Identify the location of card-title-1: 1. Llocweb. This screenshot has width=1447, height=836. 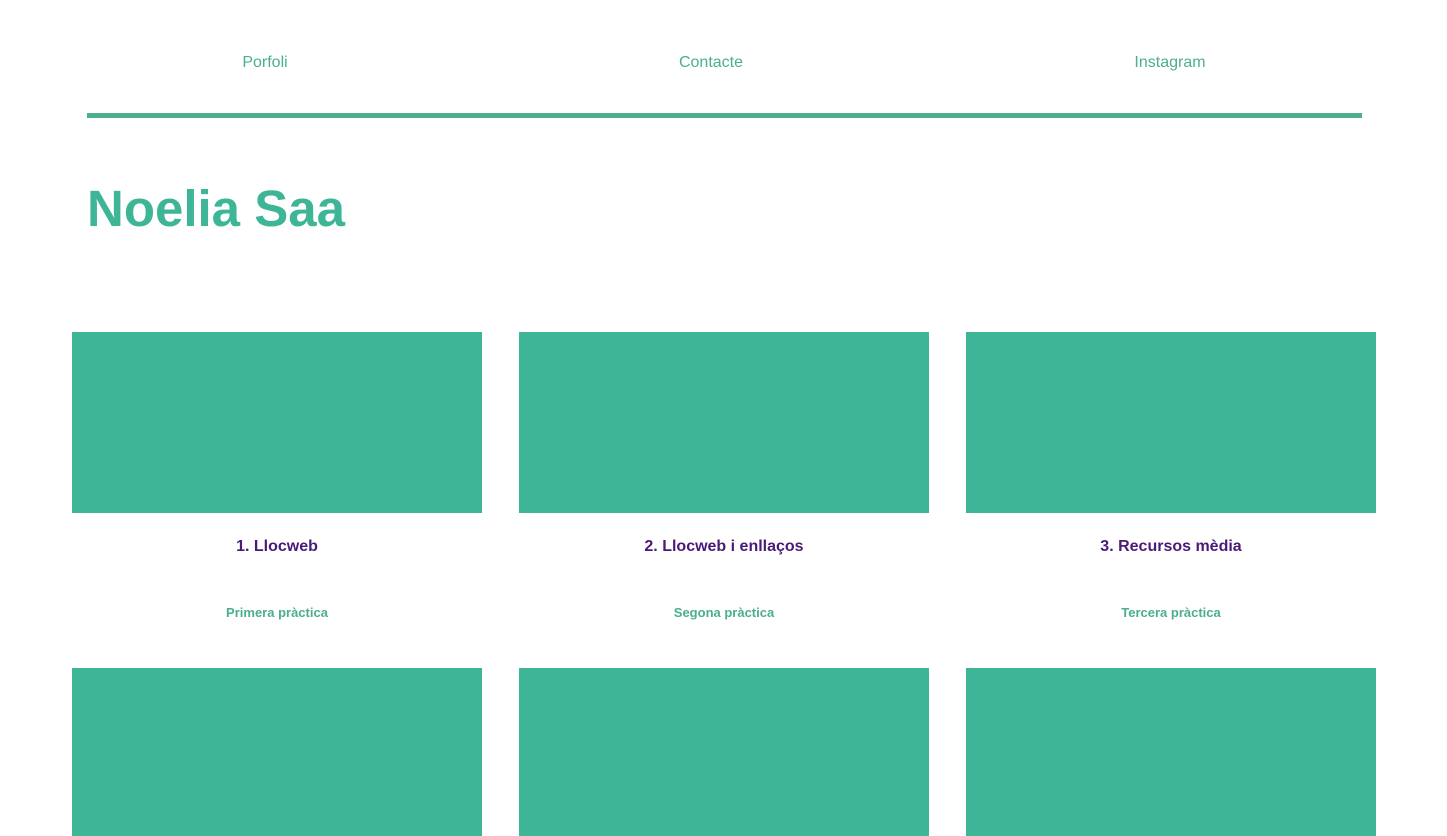
(277, 547).